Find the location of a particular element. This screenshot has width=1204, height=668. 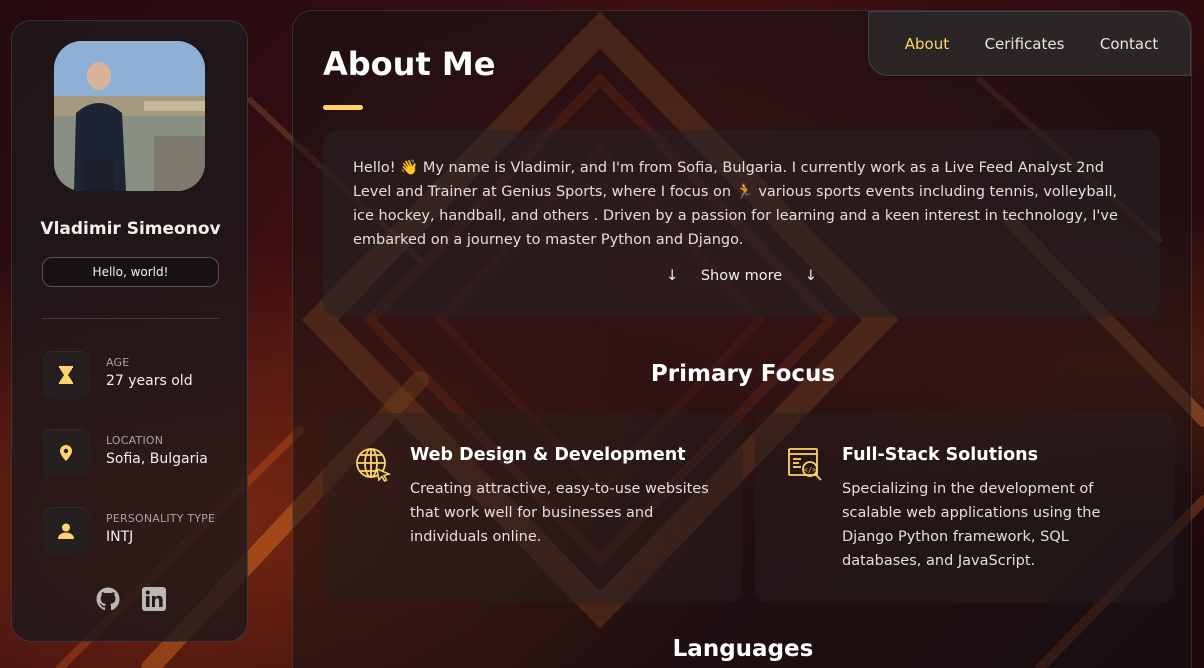

globe-cursor-icon is located at coordinates (373, 465).